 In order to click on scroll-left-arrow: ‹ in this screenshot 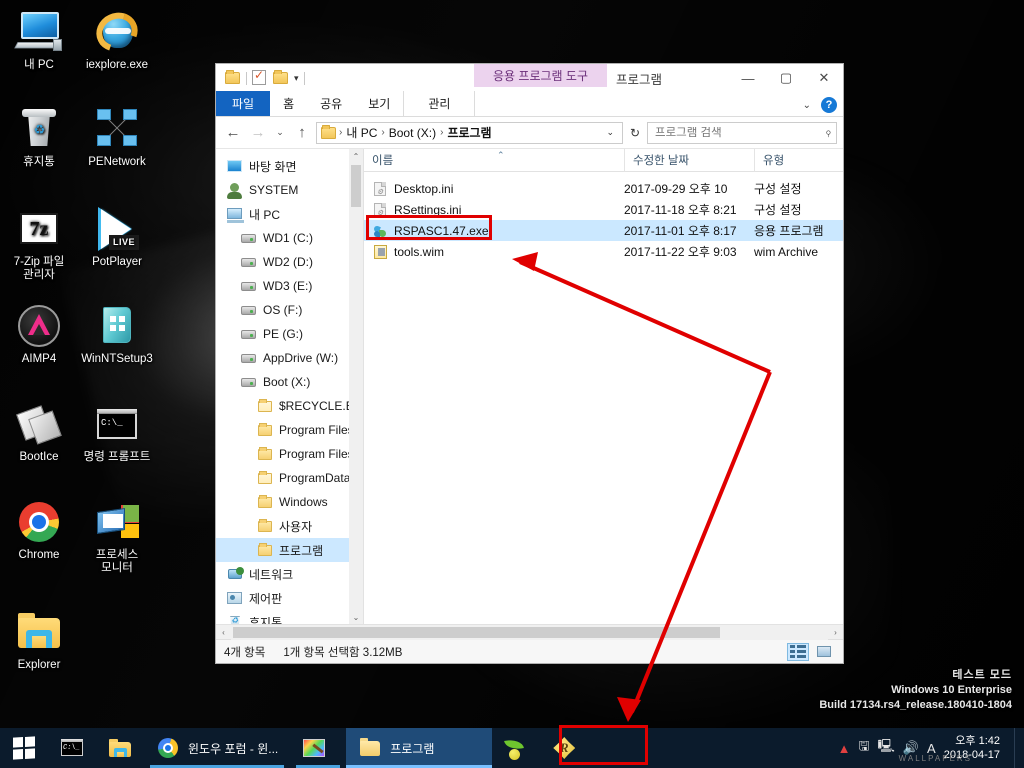, I will do `click(223, 632)`.